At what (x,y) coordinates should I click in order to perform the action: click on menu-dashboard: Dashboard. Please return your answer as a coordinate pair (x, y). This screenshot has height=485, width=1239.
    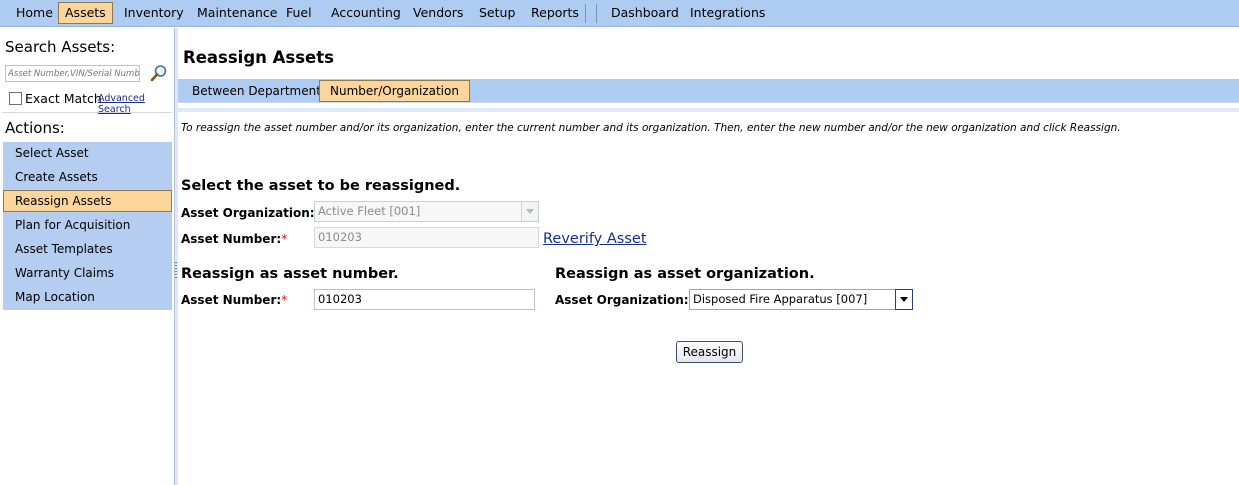
    Looking at the image, I should click on (645, 13).